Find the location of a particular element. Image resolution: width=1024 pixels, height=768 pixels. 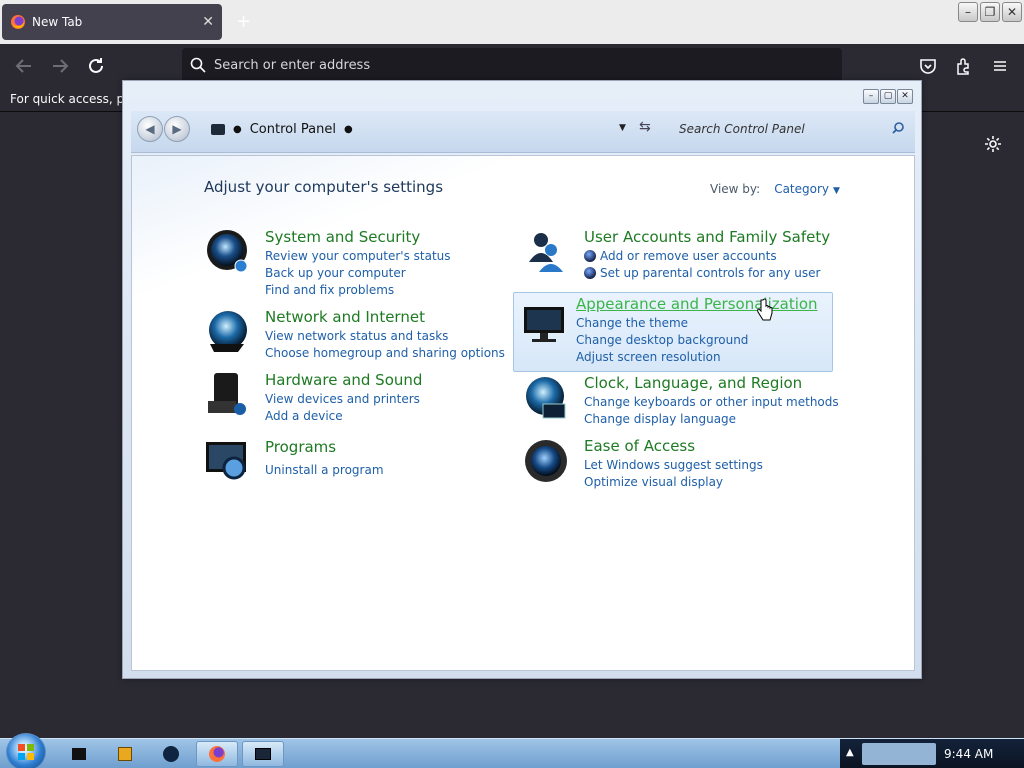

link-display-language: Change display language is located at coordinates (711, 419).